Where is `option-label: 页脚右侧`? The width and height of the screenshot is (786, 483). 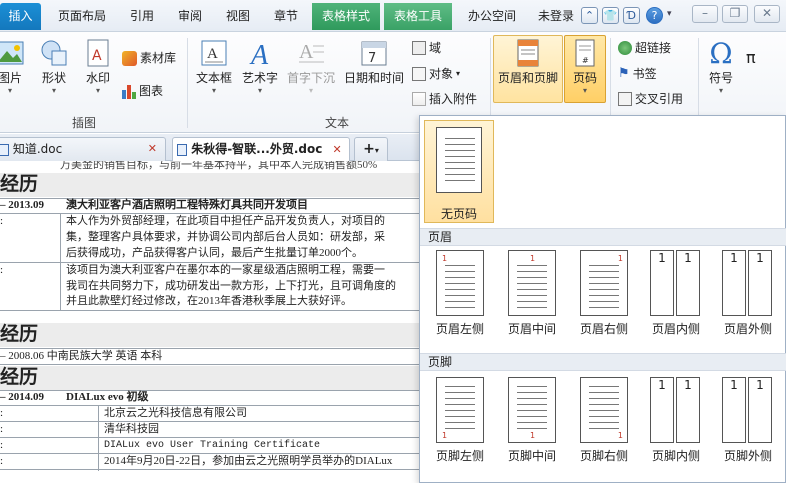 option-label: 页脚右侧 is located at coordinates (603, 456).